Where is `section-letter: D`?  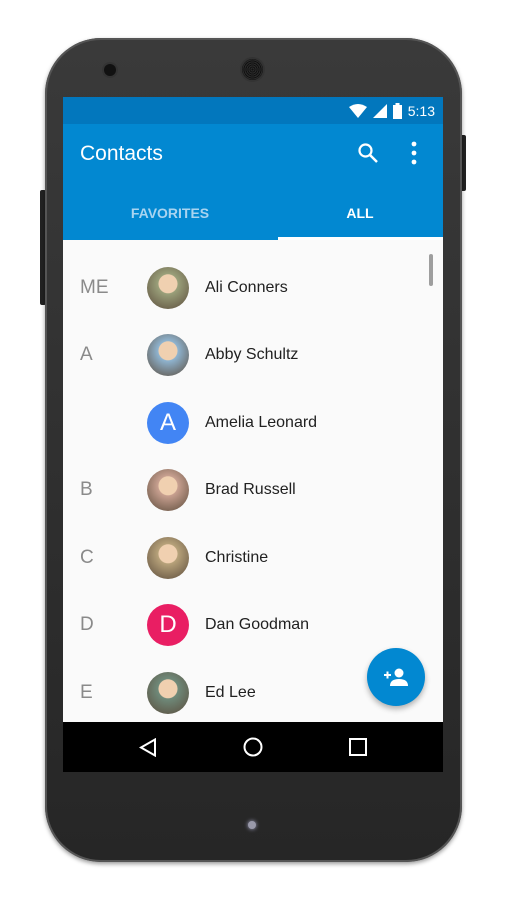 section-letter: D is located at coordinates (87, 624).